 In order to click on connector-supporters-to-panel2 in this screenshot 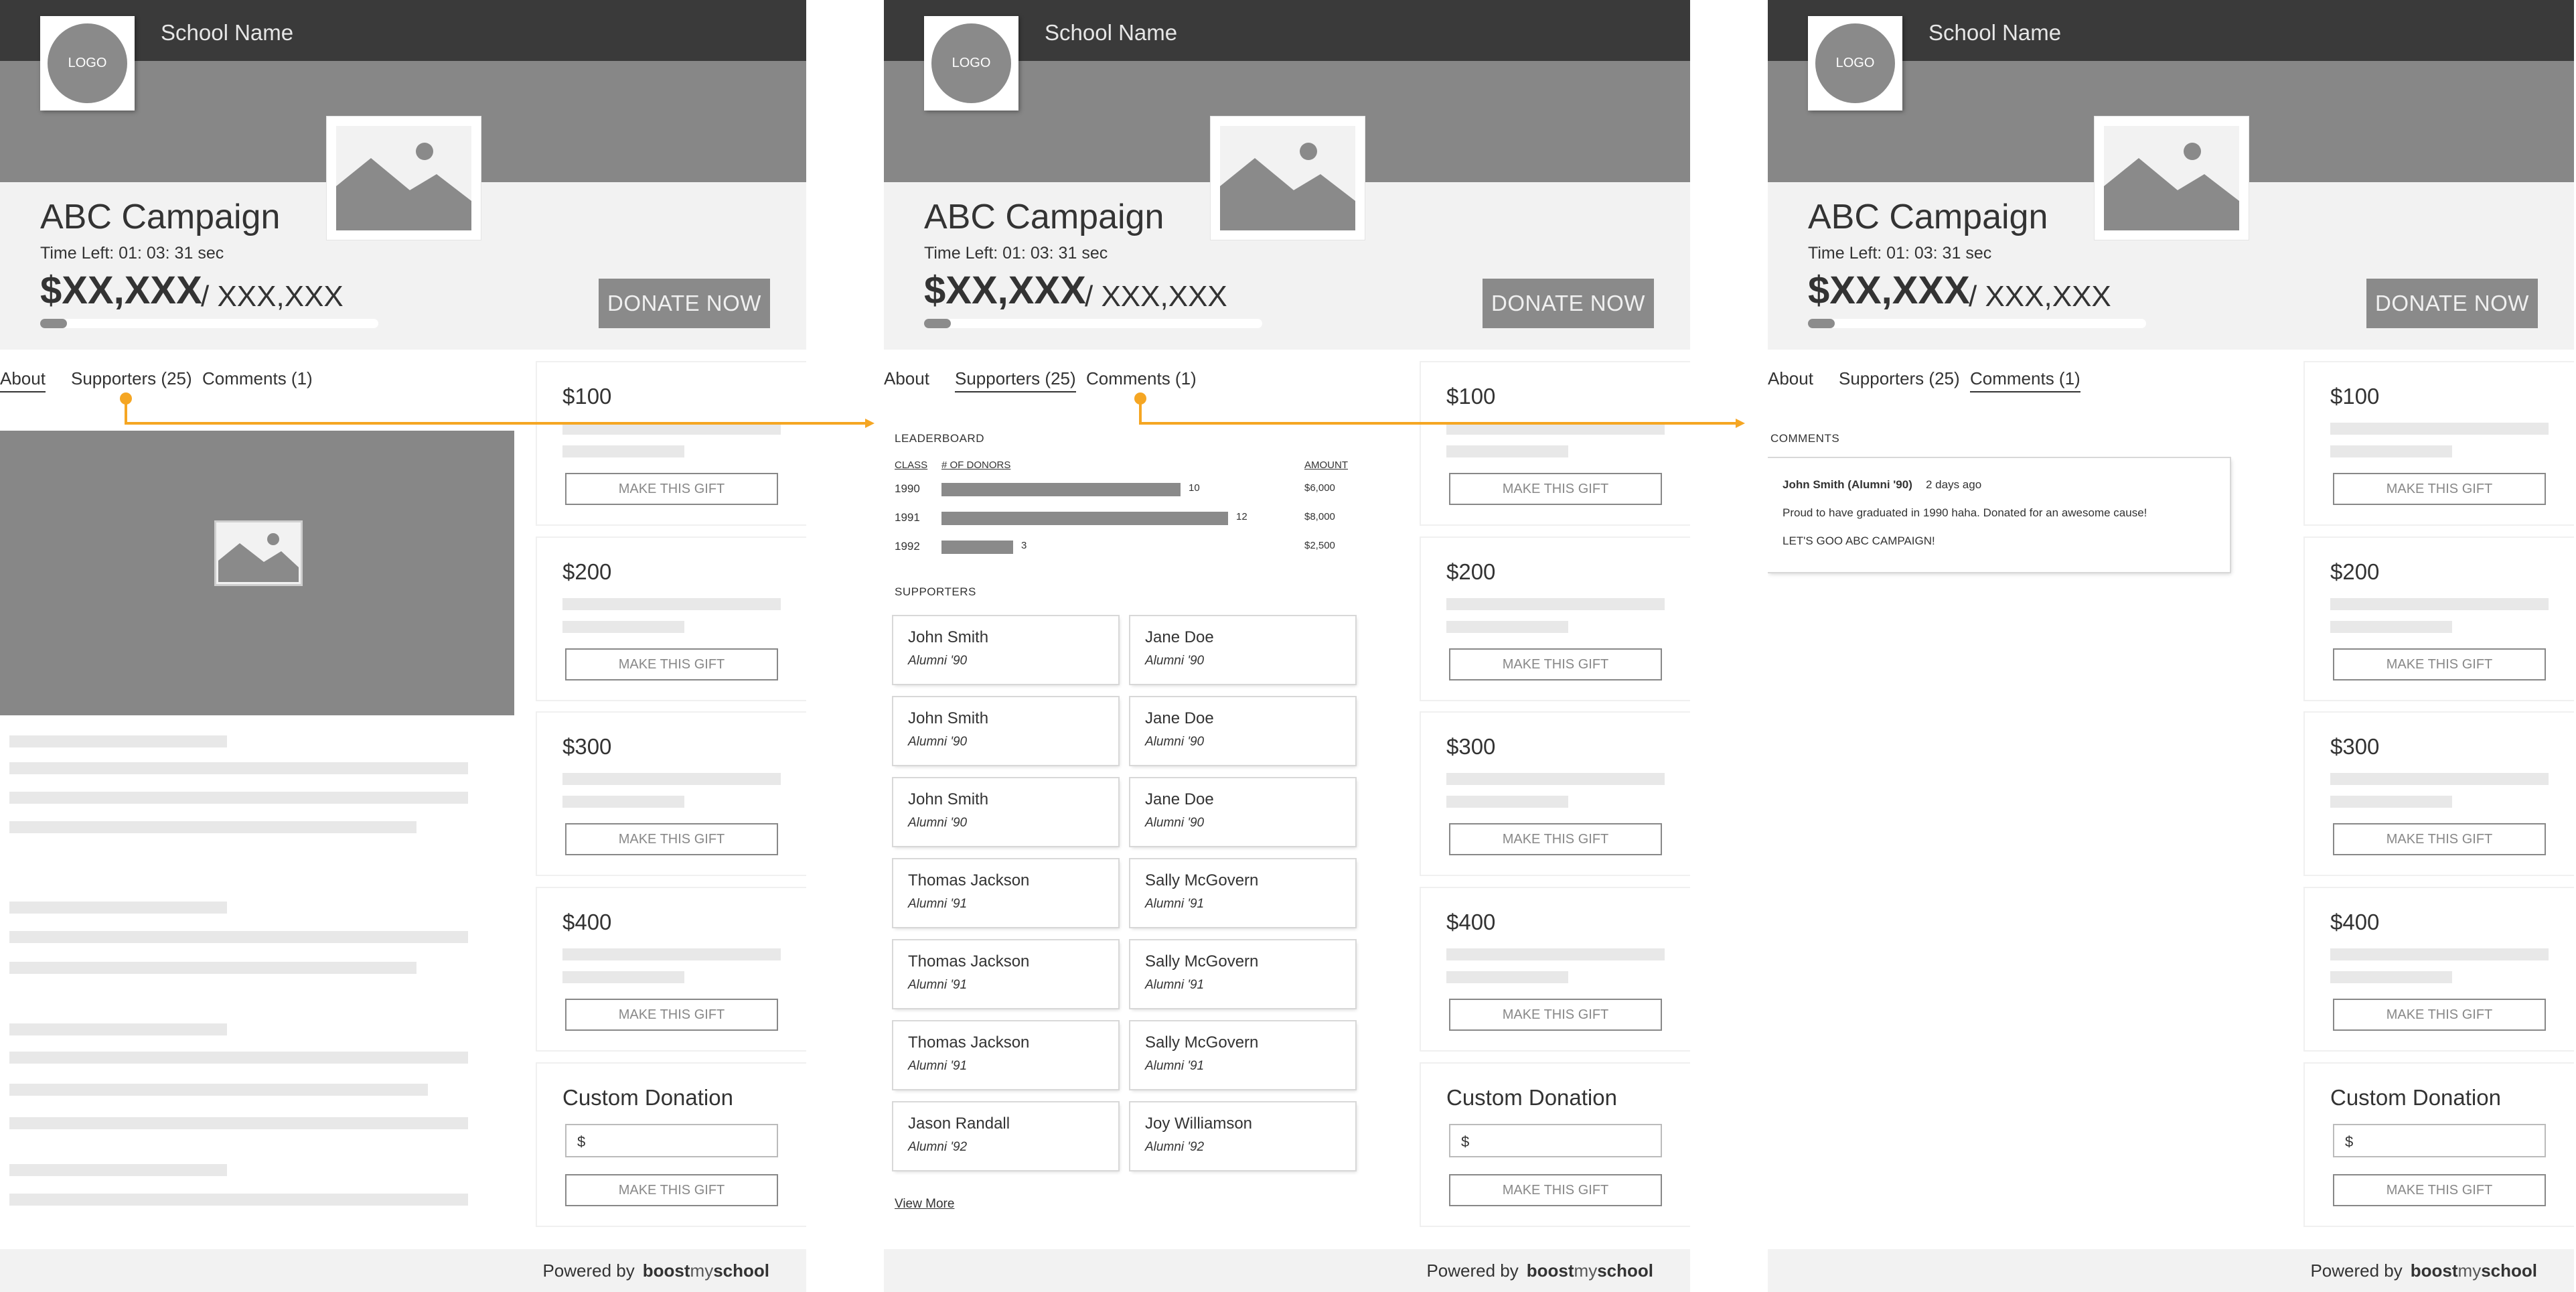, I will do `click(497, 410)`.